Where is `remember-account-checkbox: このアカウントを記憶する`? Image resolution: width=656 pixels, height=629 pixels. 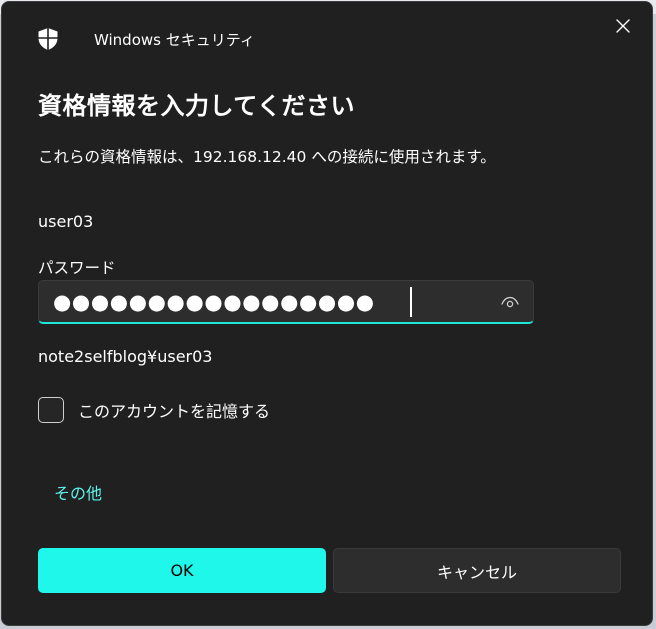
remember-account-checkbox: このアカウントを記憶する is located at coordinates (154, 410).